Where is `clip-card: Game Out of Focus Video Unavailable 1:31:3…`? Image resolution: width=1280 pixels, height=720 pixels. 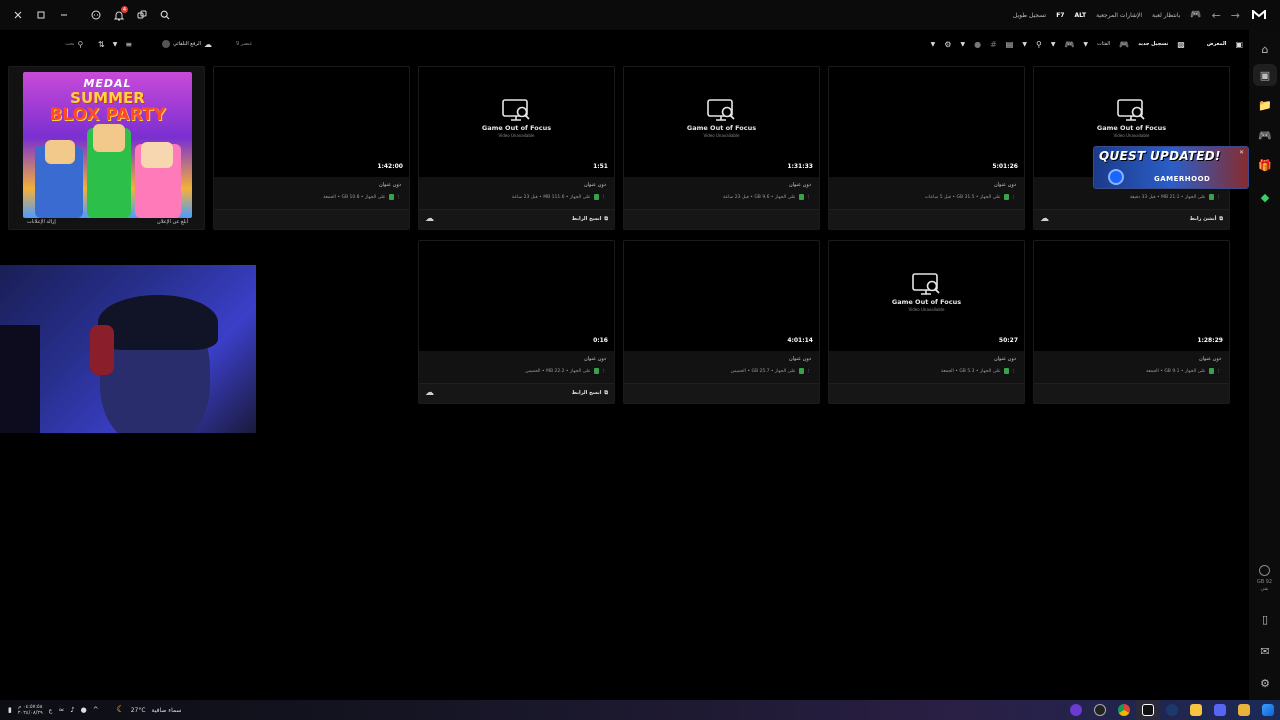 clip-card: Game Out of Focus Video Unavailable 1:31:3… is located at coordinates (721, 148).